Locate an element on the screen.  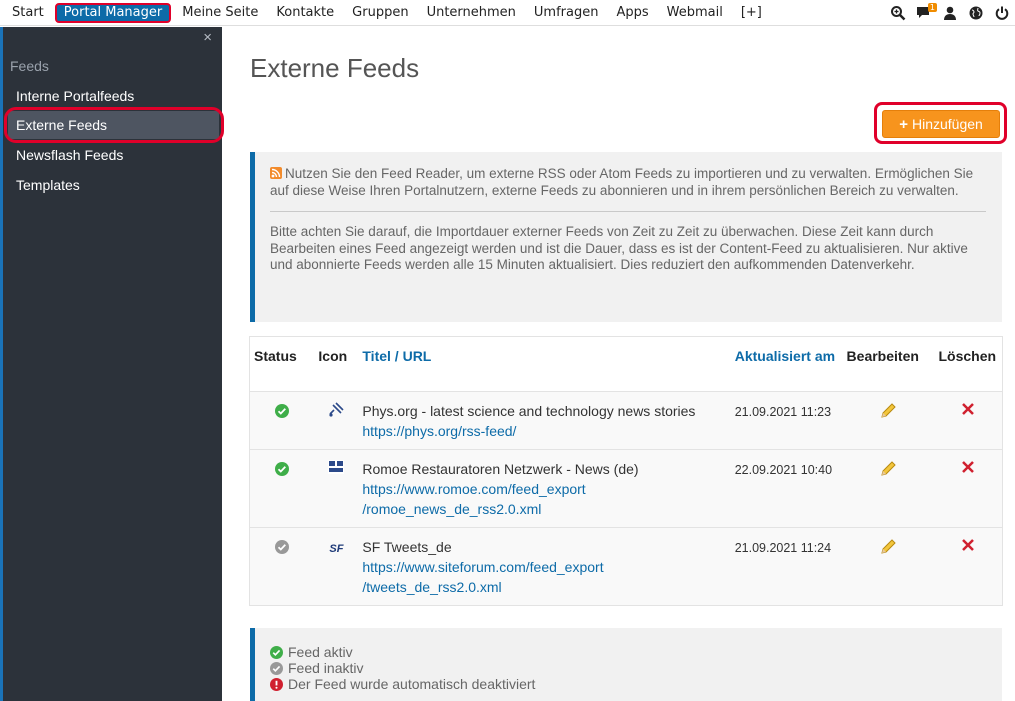
sidebar-heading: Feeds is located at coordinates (29, 66).